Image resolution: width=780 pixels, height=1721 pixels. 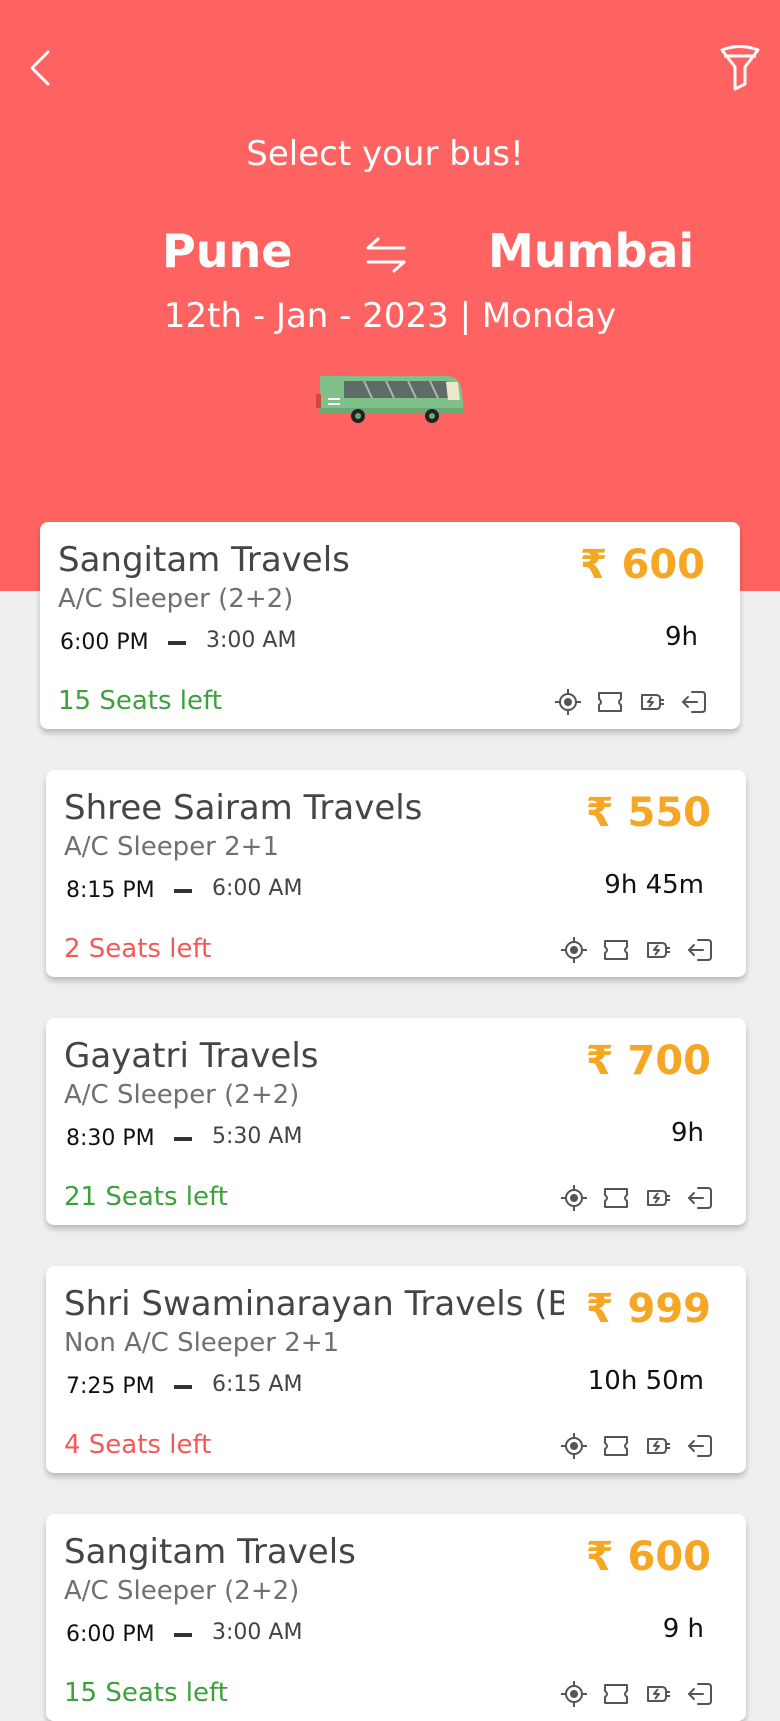 What do you see at coordinates (385, 154) in the screenshot?
I see `page-title: Select your bus!` at bounding box center [385, 154].